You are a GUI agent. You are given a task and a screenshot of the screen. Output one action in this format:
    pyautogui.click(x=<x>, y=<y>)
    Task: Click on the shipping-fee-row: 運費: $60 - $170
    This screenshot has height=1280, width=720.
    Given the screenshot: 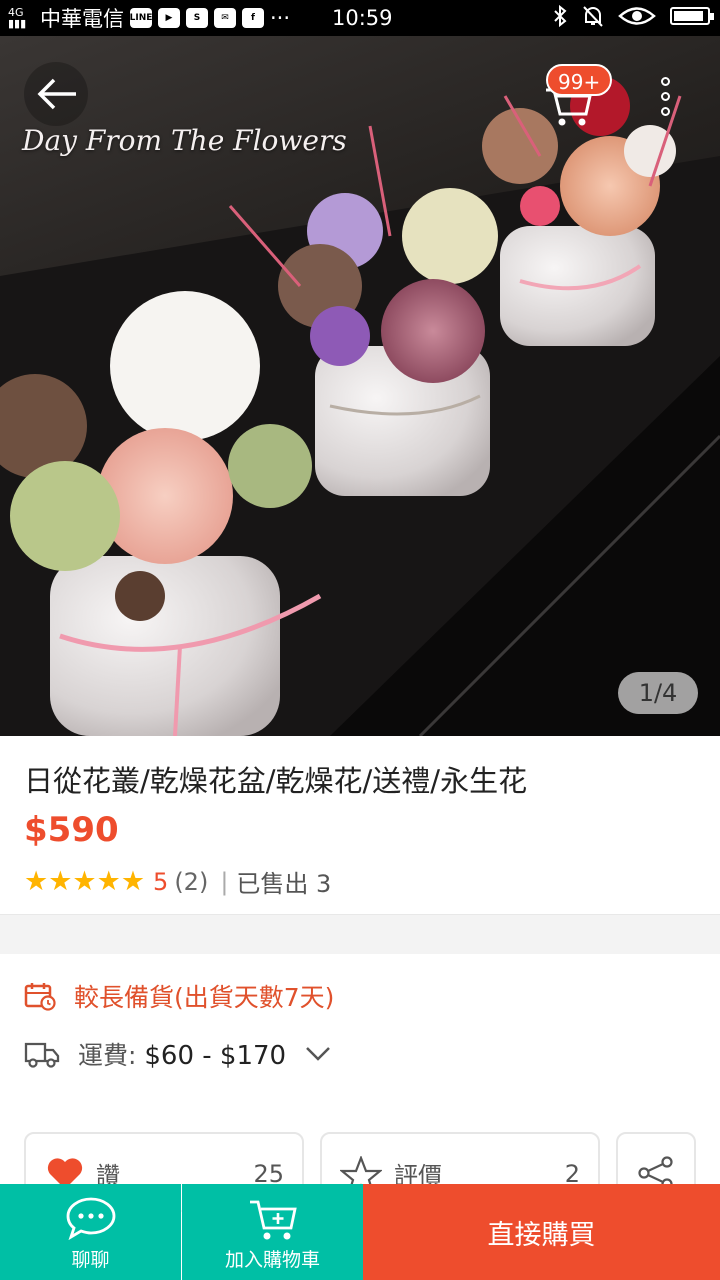 What is the action you would take?
    pyautogui.click(x=178, y=1054)
    